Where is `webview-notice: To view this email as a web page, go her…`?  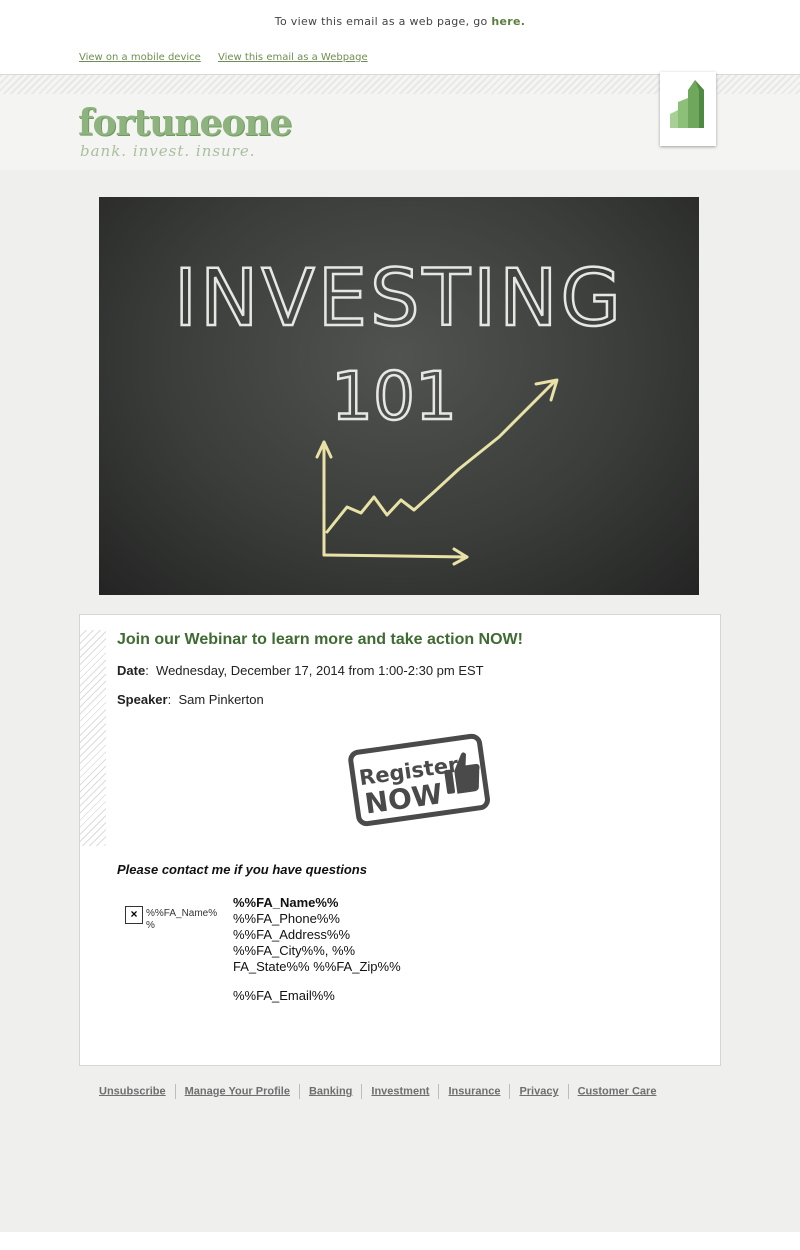 webview-notice: To view this email as a web page, go her… is located at coordinates (400, 21).